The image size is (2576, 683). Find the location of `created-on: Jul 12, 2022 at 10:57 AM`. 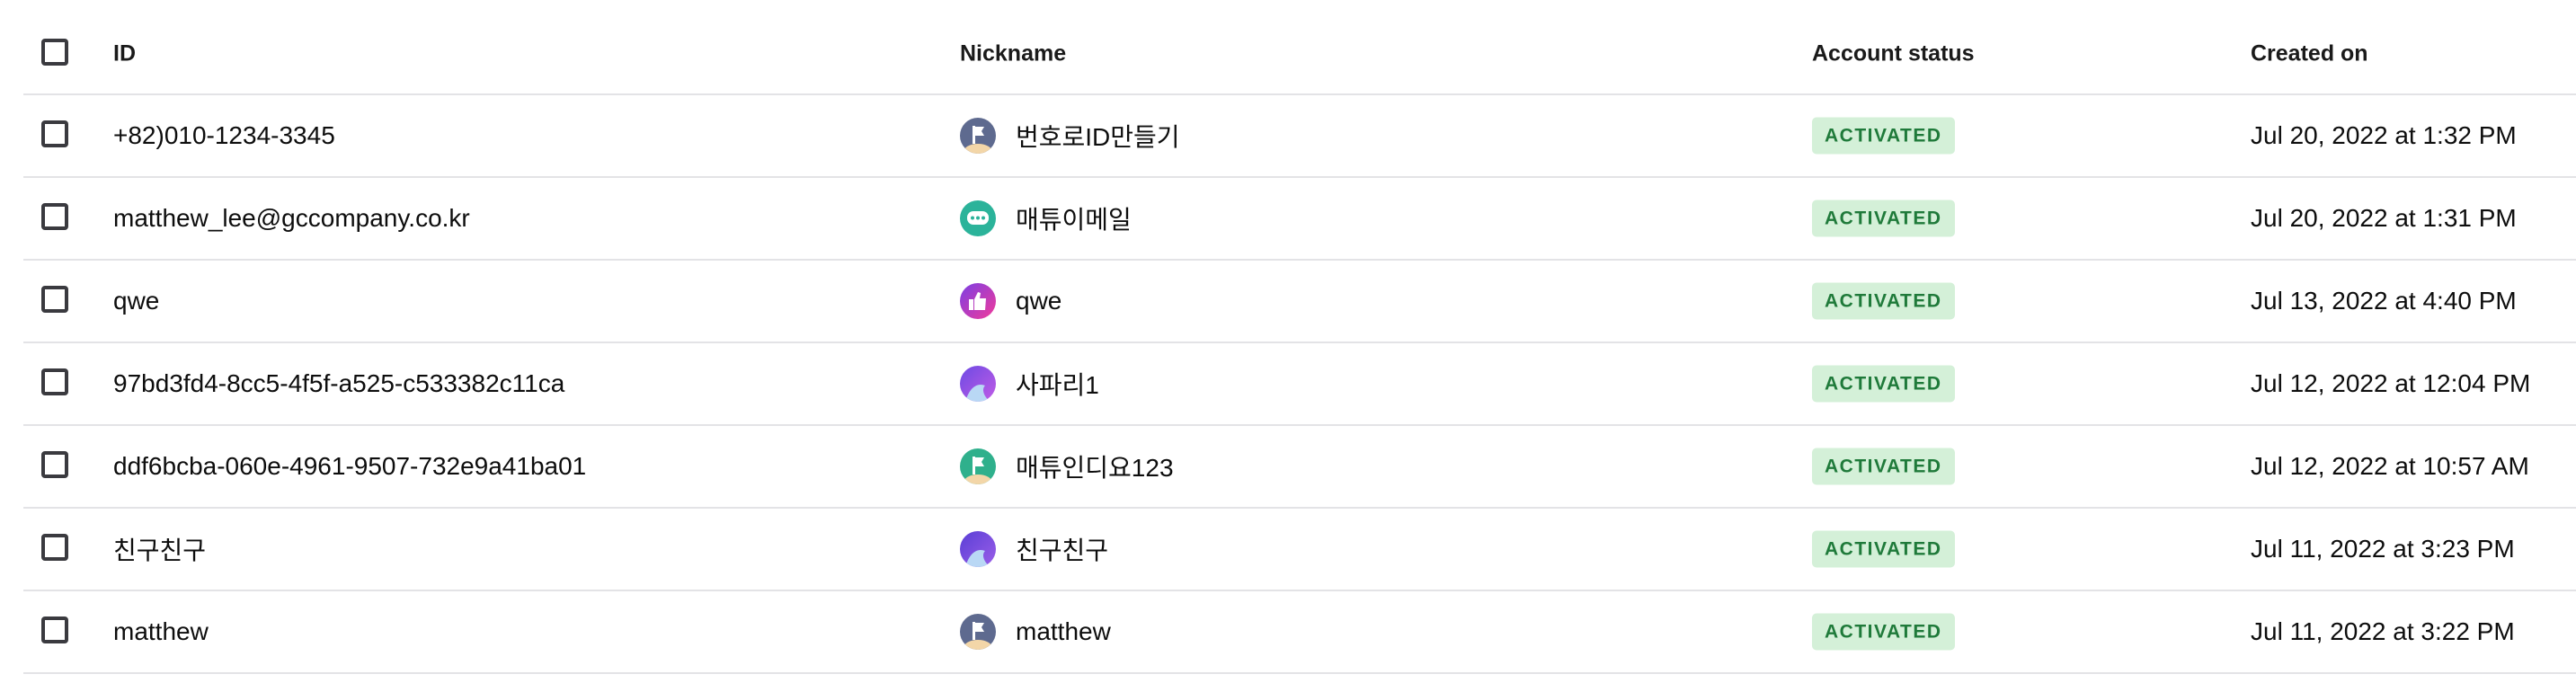

created-on: Jul 12, 2022 at 10:57 AM is located at coordinates (2390, 466).